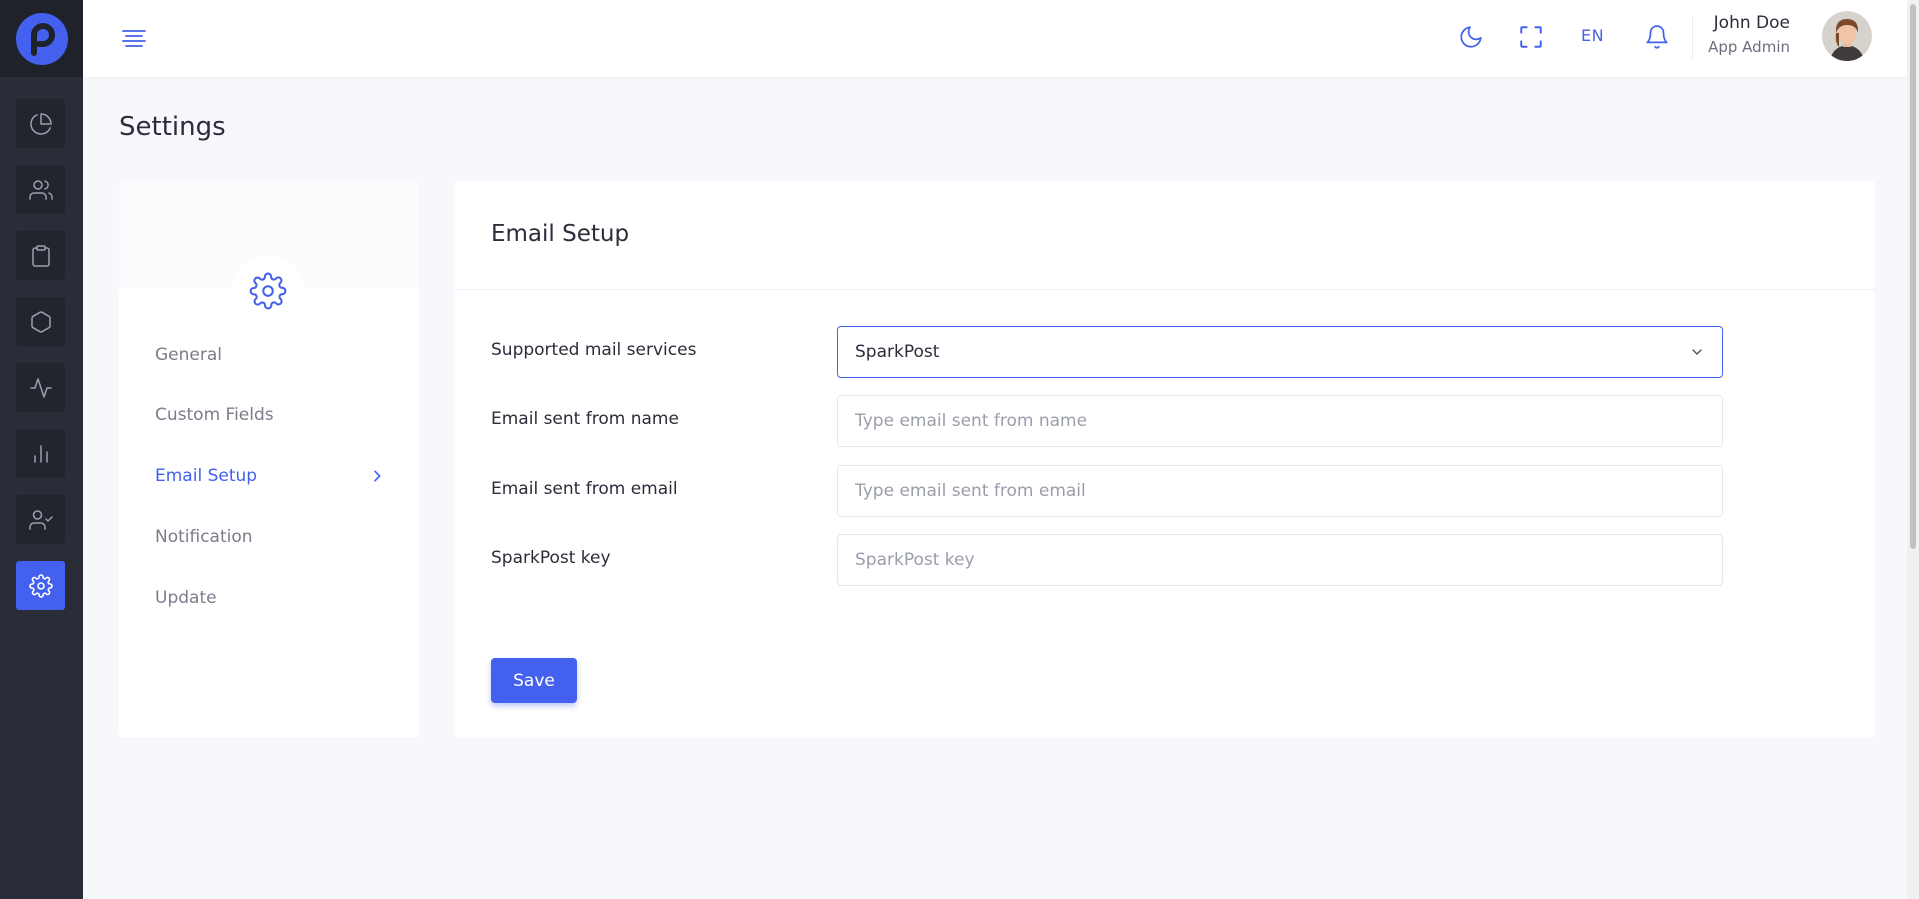  I want to click on user-name: John Doe, so click(1751, 23).